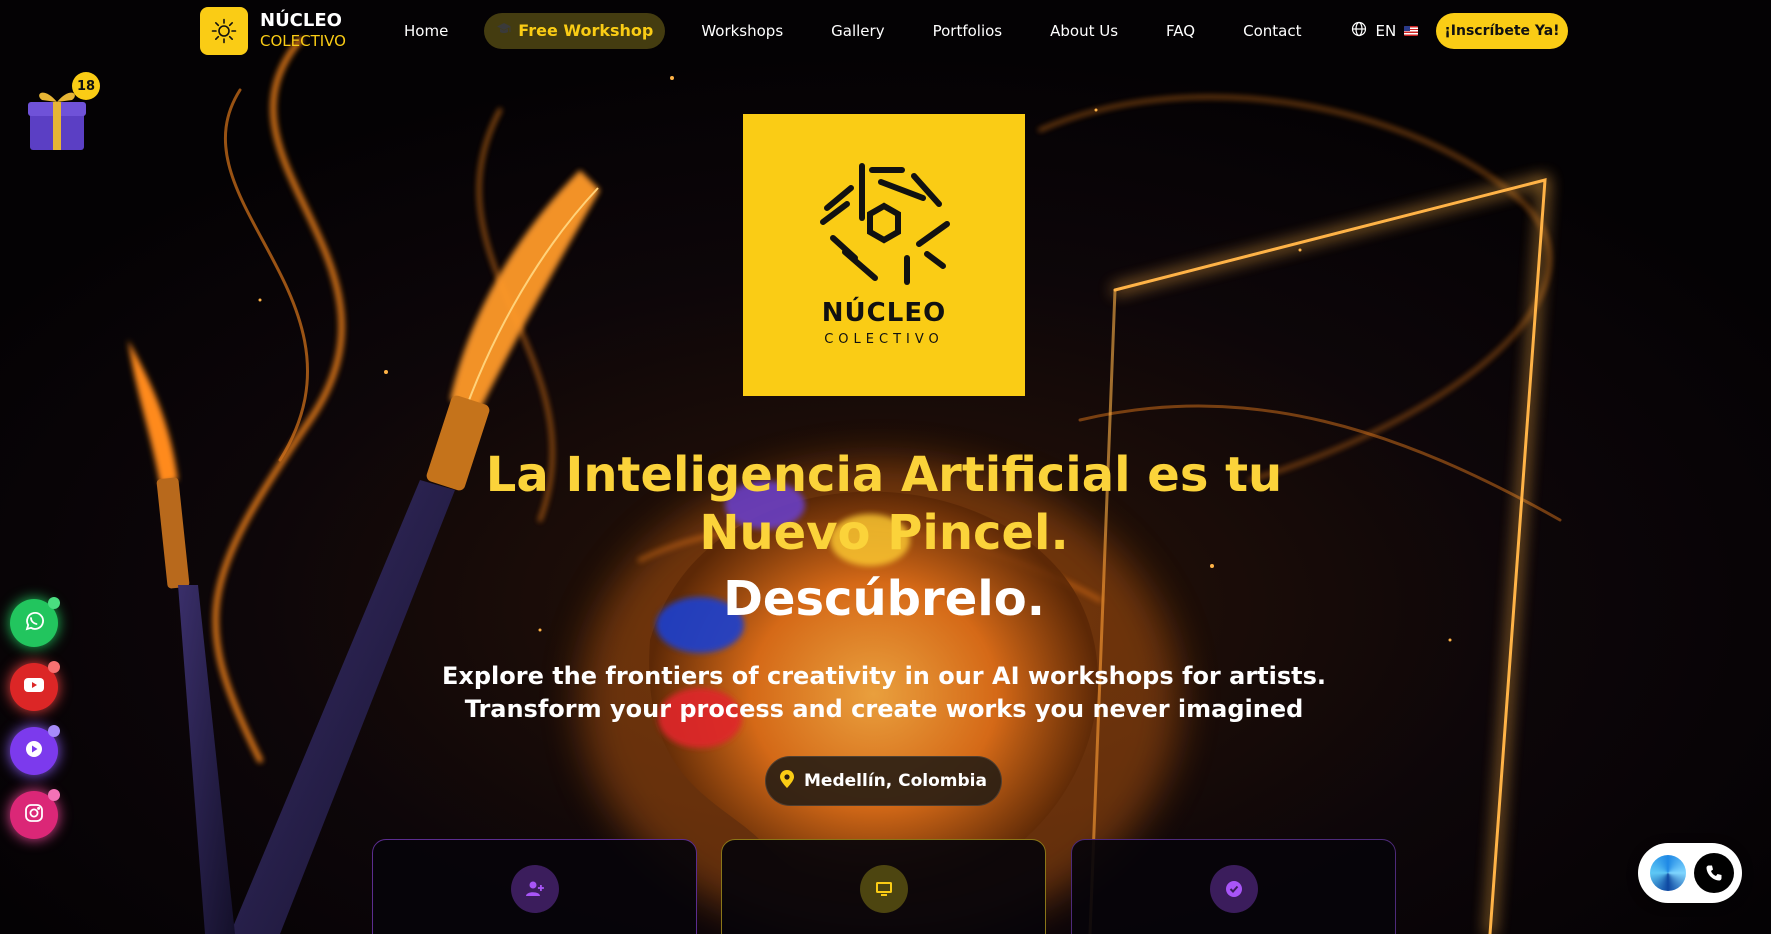 The width and height of the screenshot is (1771, 934). I want to click on play-icon, so click(34, 751).